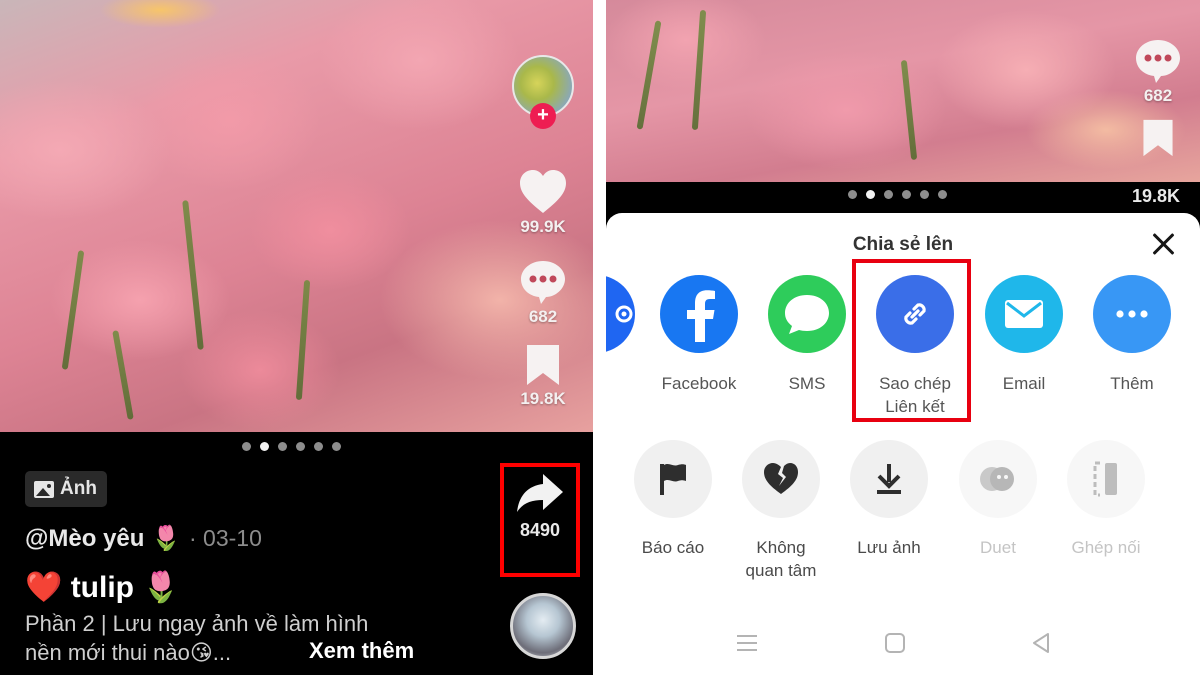 This screenshot has width=1200, height=675. I want to click on label-line: quan tâm, so click(781, 570).